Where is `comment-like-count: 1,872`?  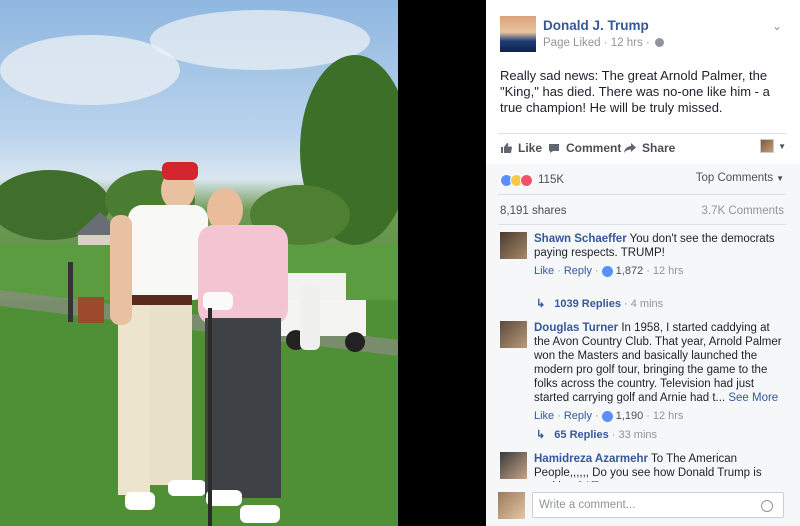 comment-like-count: 1,872 is located at coordinates (630, 271).